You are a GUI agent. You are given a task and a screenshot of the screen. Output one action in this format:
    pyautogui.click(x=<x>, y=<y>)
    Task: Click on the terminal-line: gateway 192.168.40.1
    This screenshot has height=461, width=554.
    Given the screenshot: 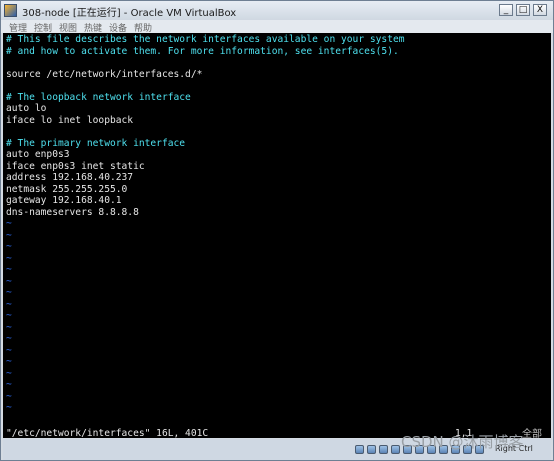 What is the action you would take?
    pyautogui.click(x=64, y=200)
    